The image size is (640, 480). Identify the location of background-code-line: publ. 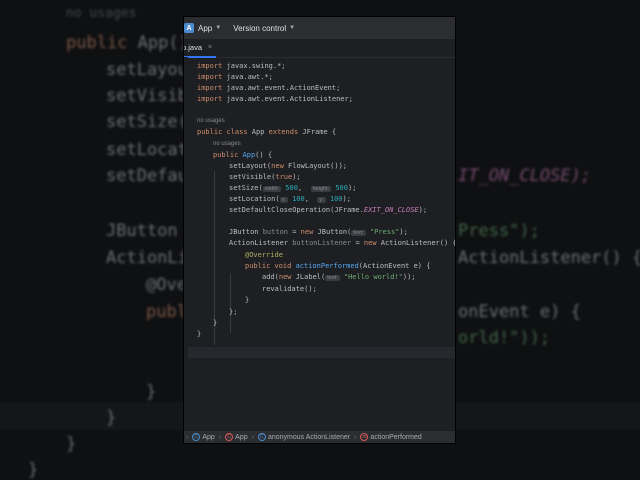
(166, 312).